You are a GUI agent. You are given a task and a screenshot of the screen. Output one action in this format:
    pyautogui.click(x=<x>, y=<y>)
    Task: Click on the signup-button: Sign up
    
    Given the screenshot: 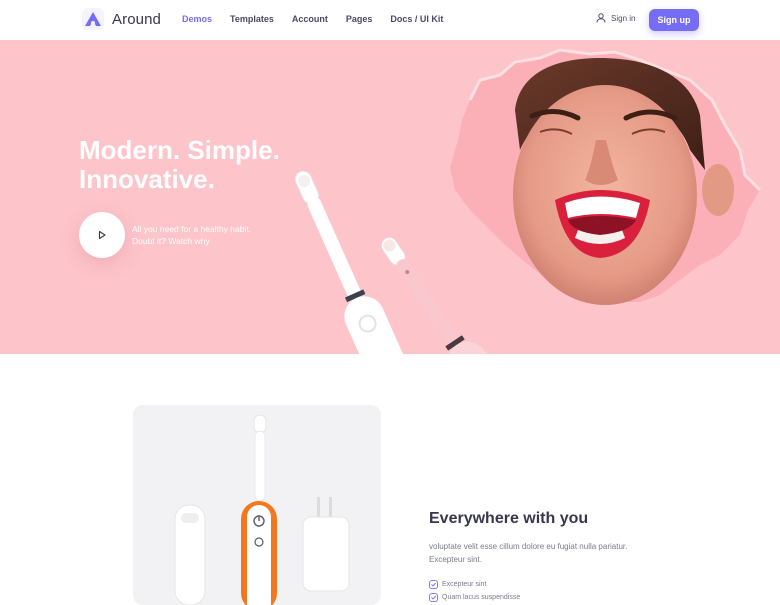 What is the action you would take?
    pyautogui.click(x=674, y=20)
    